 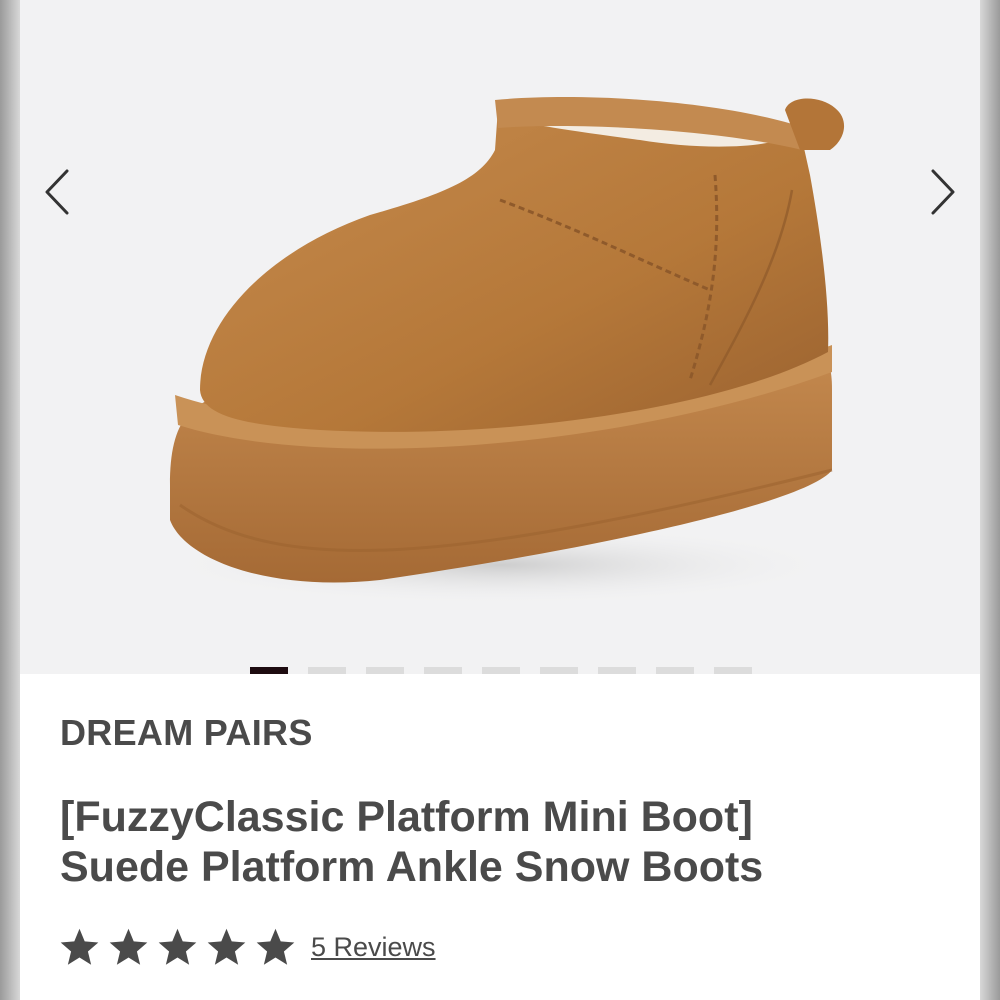 I want to click on product-rating: 5 Reviews, so click(x=247, y=947).